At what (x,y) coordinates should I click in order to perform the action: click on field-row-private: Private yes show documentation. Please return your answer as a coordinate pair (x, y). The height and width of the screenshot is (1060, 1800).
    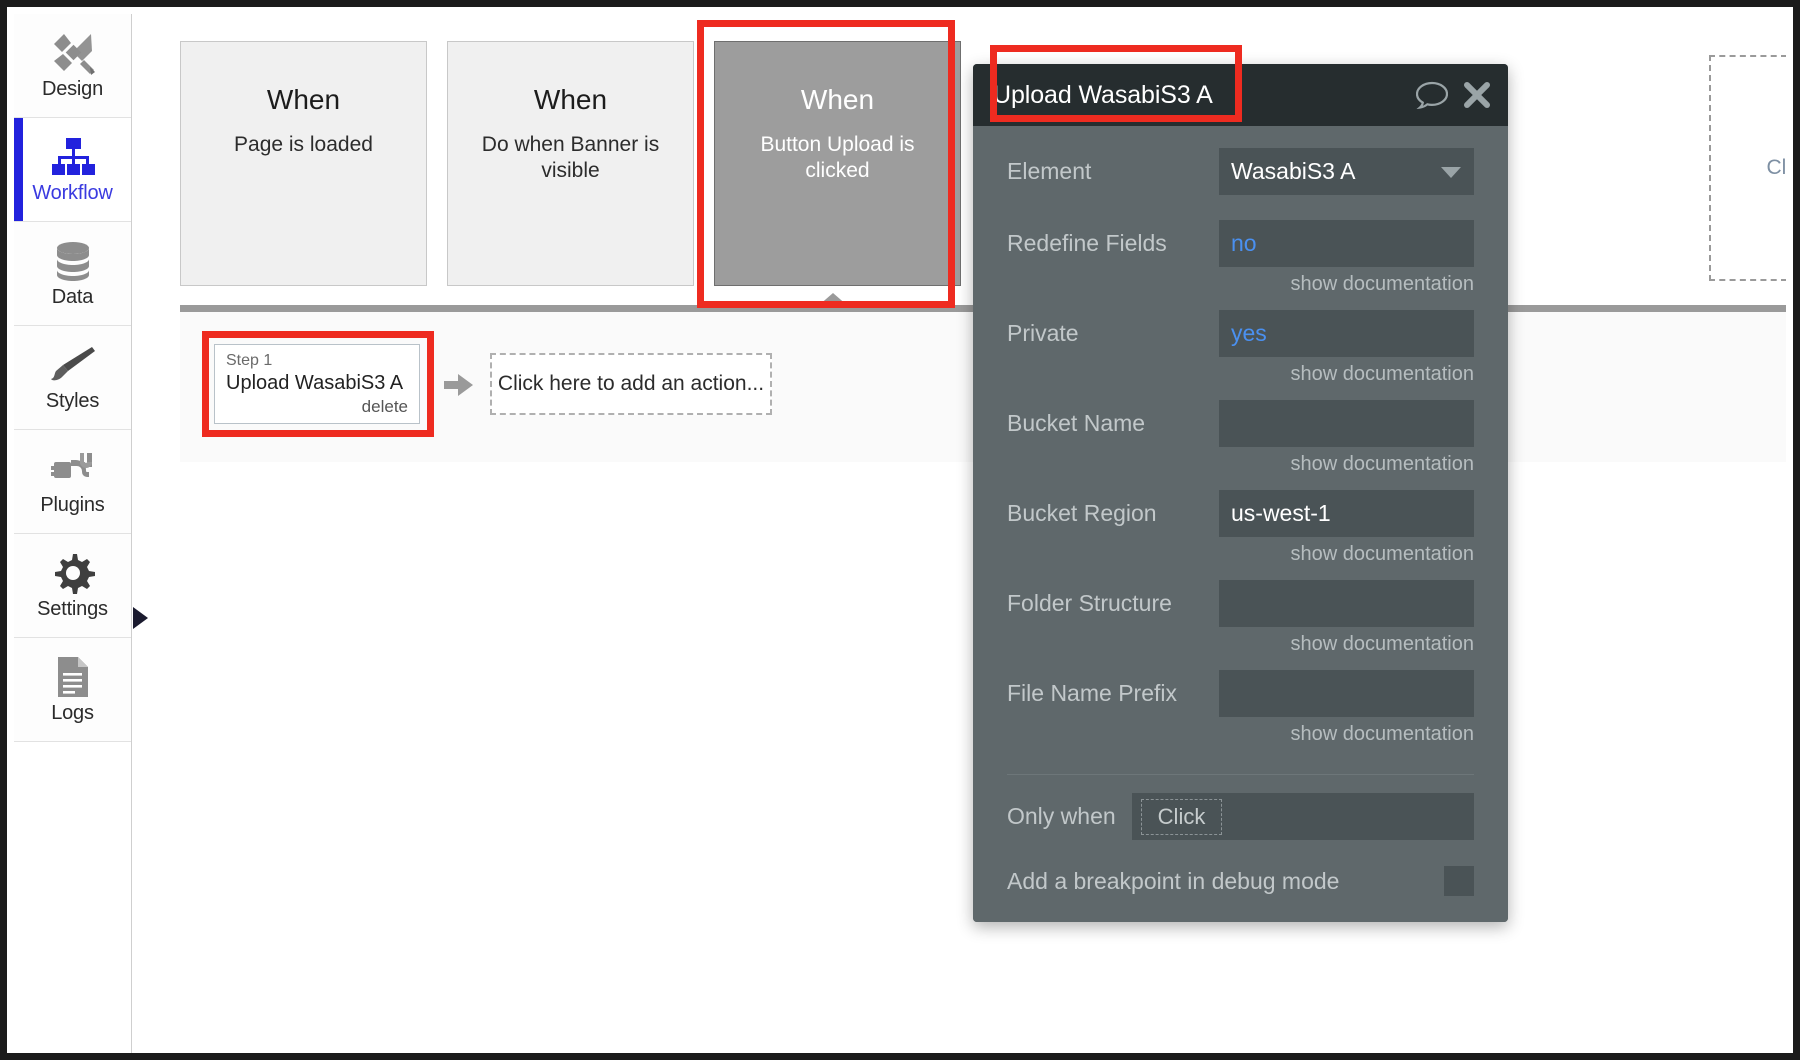
    Looking at the image, I should click on (1240, 355).